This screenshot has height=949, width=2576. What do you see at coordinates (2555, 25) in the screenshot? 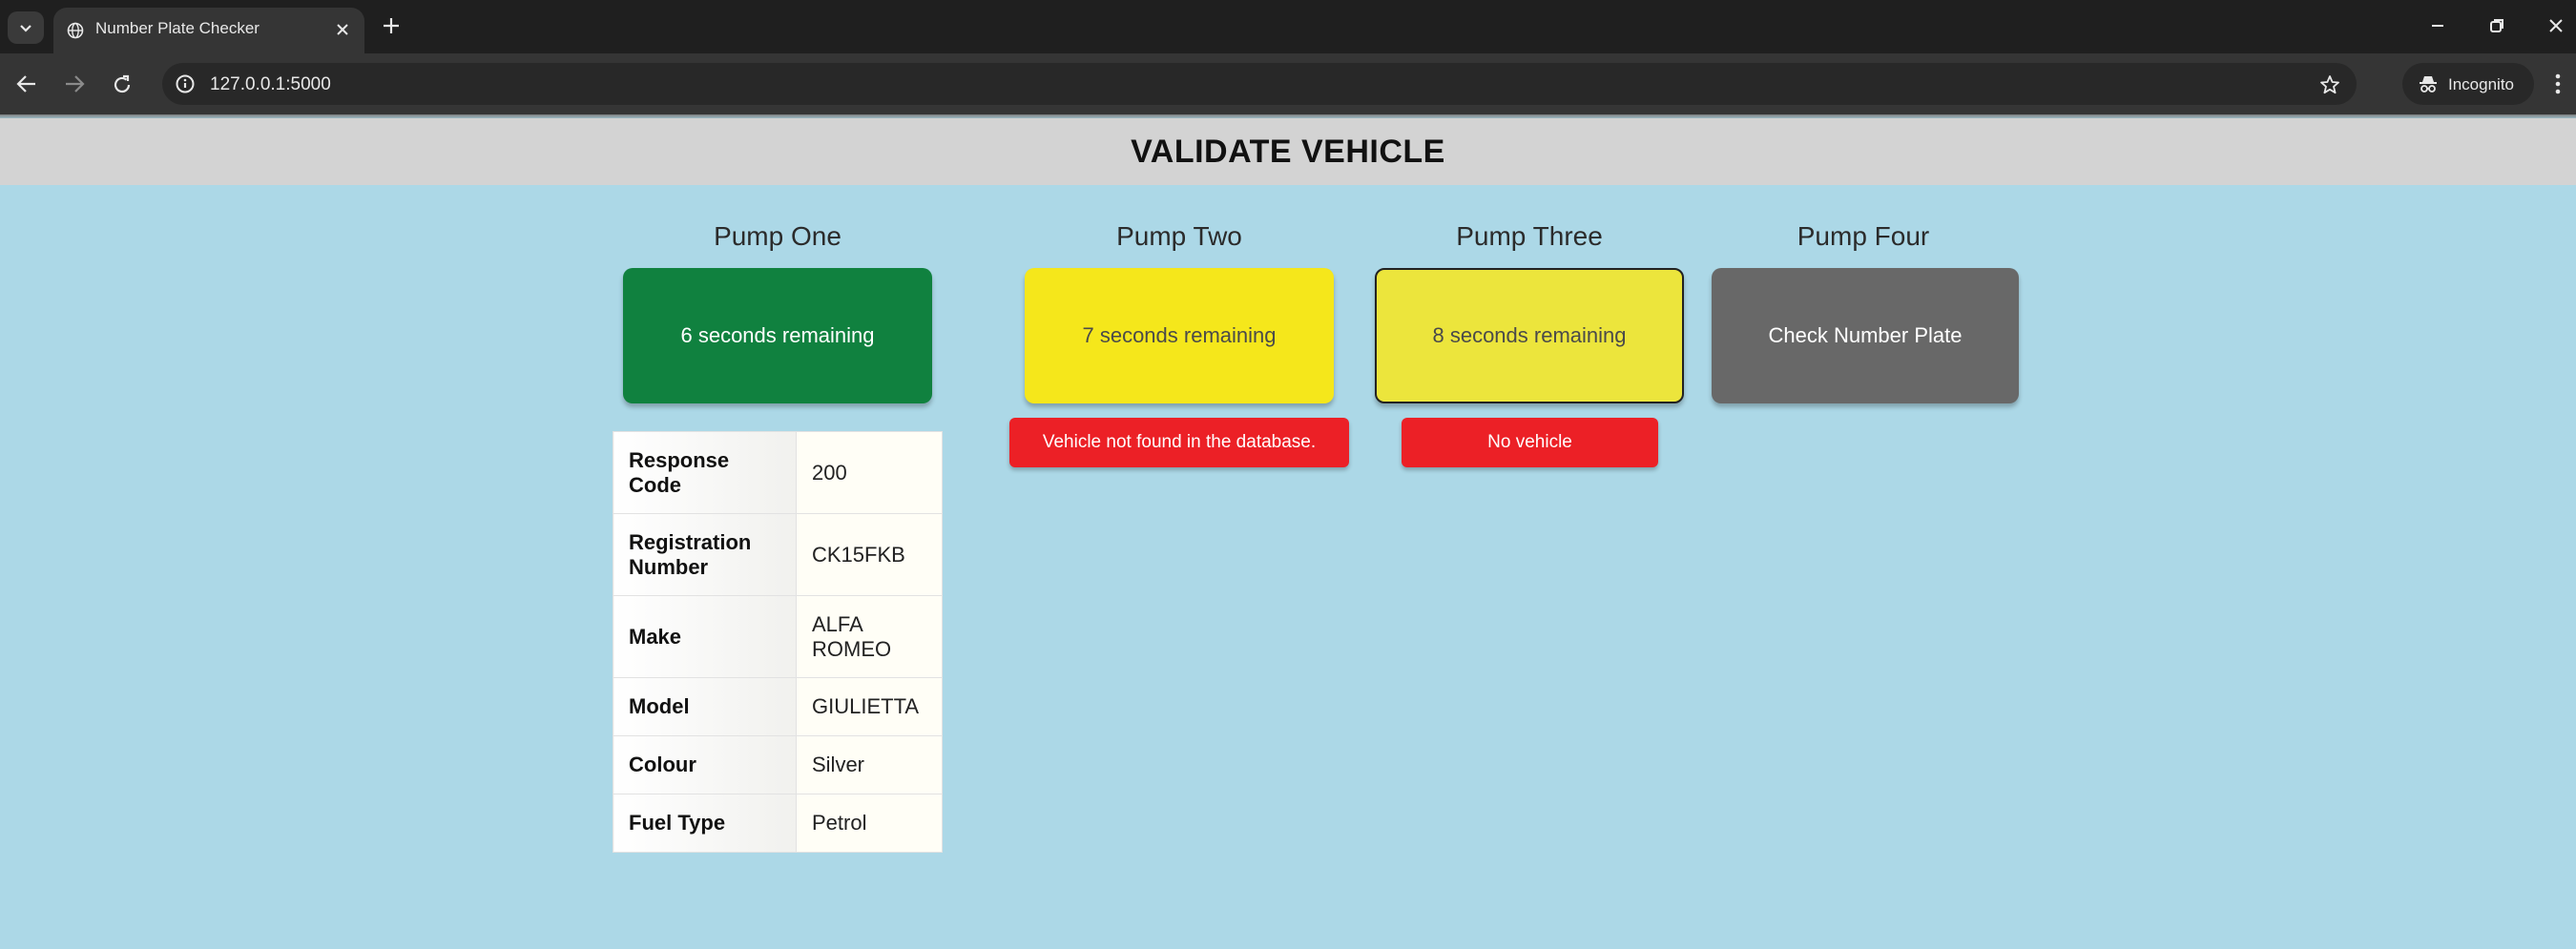
I see `close-window-icon` at bounding box center [2555, 25].